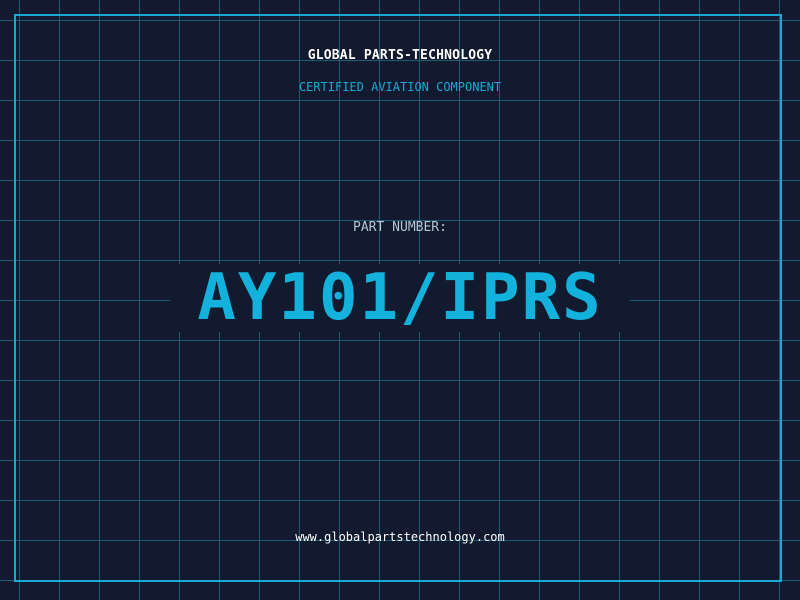 The image size is (800, 600). I want to click on company-name: GLOBAL PARTS-TECHNOLOGY, so click(400, 55).